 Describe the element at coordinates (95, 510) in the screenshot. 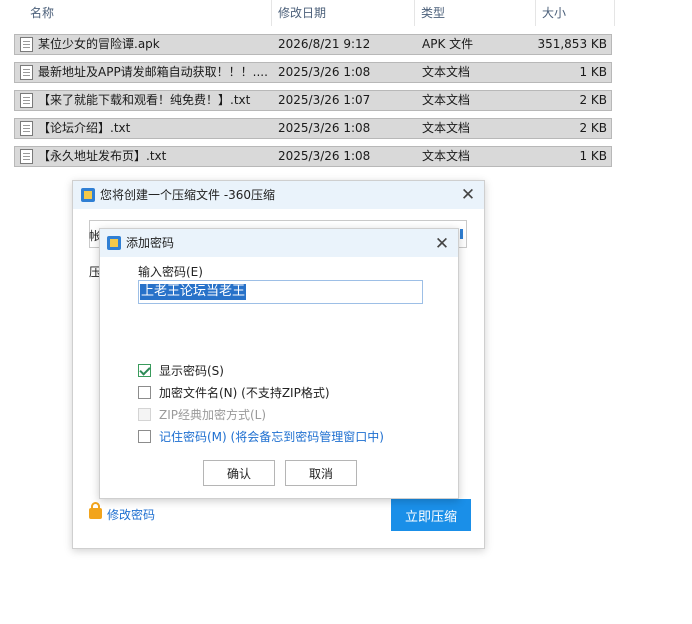

I see `lock-icon` at that location.